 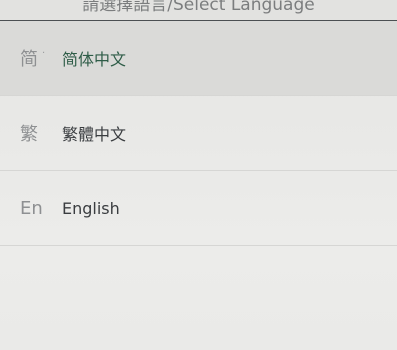 What do you see at coordinates (33, 59) in the screenshot?
I see `language-abbr: 简 ·` at bounding box center [33, 59].